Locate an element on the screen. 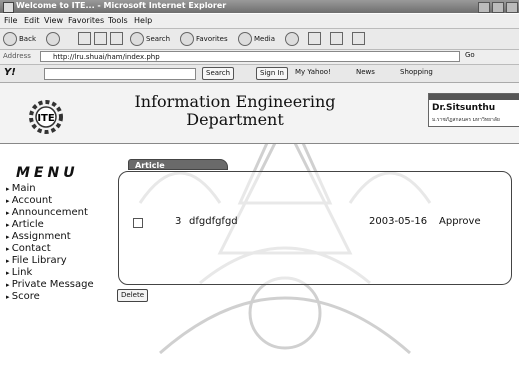 The image size is (519, 365). home-button is located at coordinates (116, 38).